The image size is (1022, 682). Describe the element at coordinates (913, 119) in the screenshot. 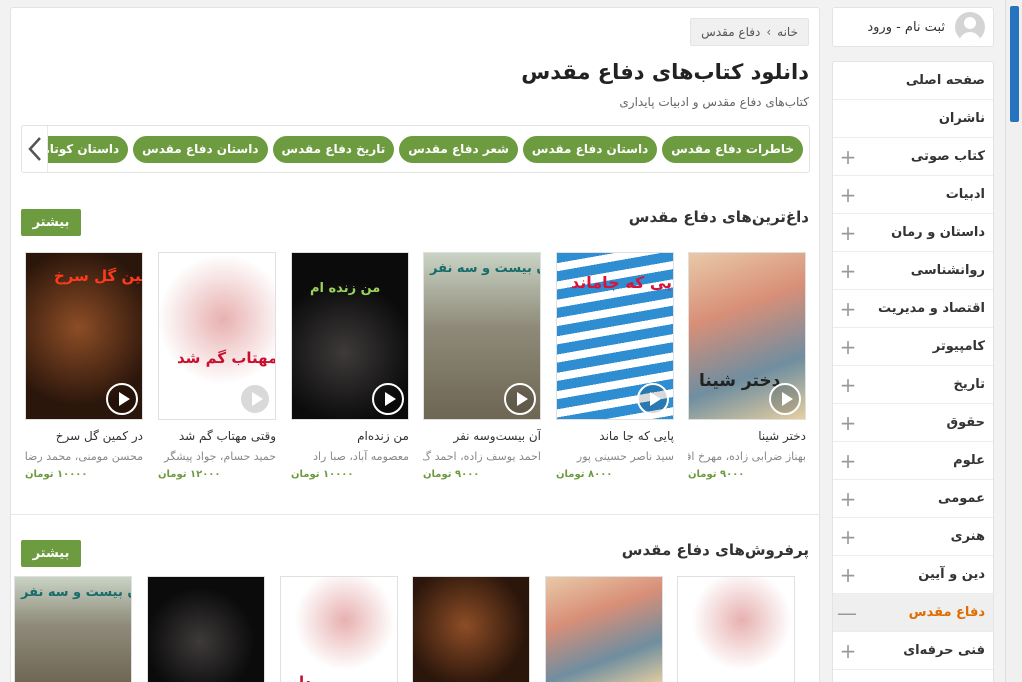

I see `sidebar-item: ناشران` at that location.